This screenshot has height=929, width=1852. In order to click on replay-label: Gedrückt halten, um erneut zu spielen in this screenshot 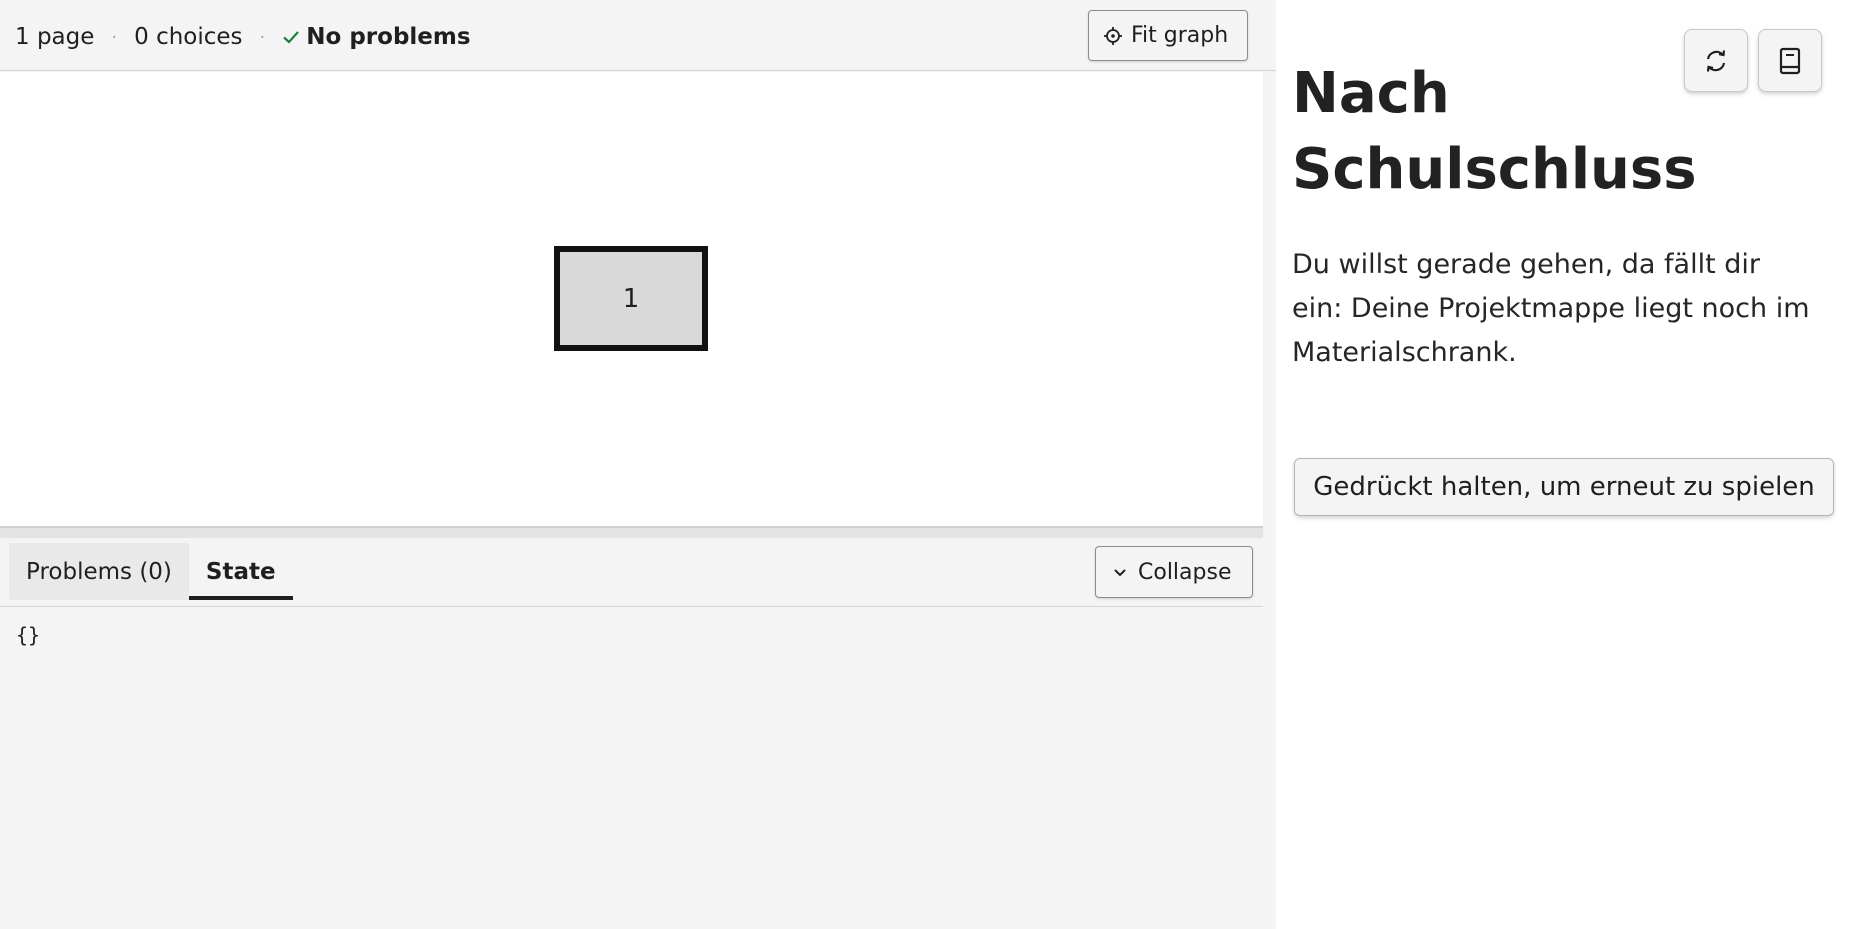, I will do `click(1564, 487)`.